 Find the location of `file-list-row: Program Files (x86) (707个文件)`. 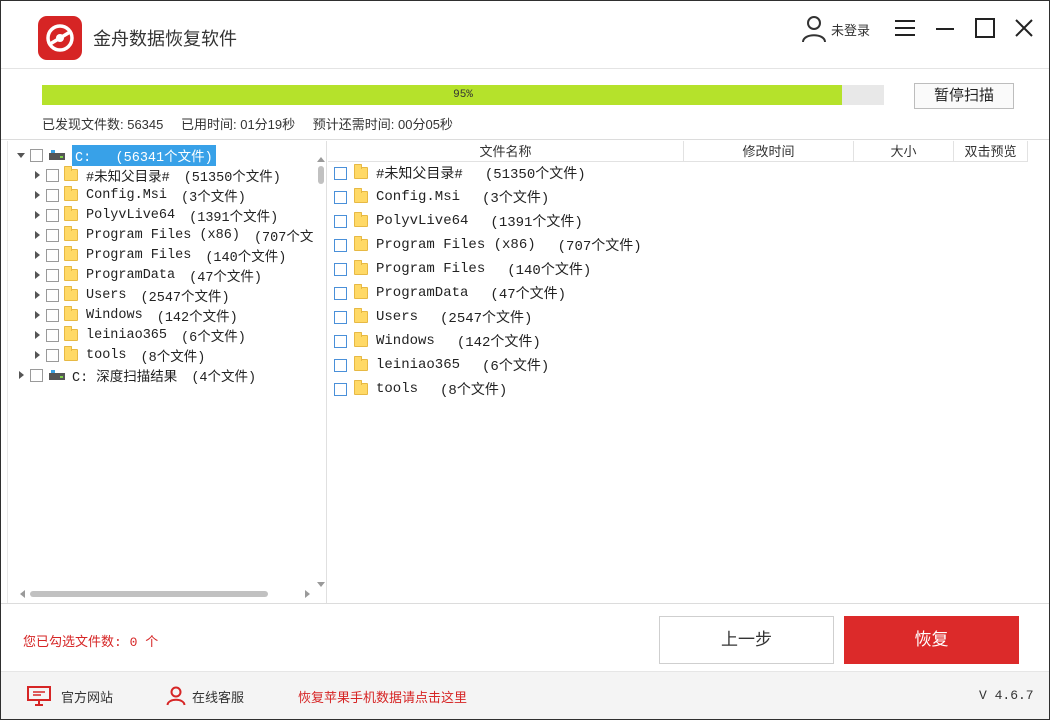

file-list-row: Program Files (x86) (707个文件) is located at coordinates (488, 245).